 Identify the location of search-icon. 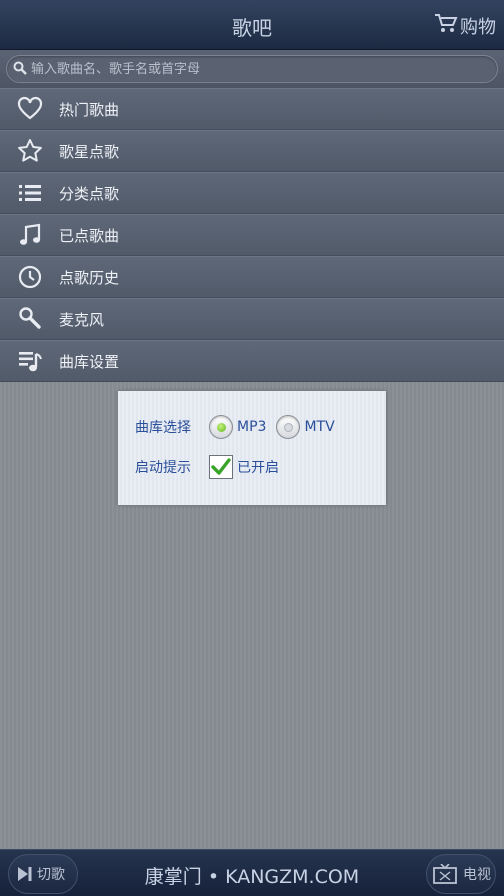
(20, 69).